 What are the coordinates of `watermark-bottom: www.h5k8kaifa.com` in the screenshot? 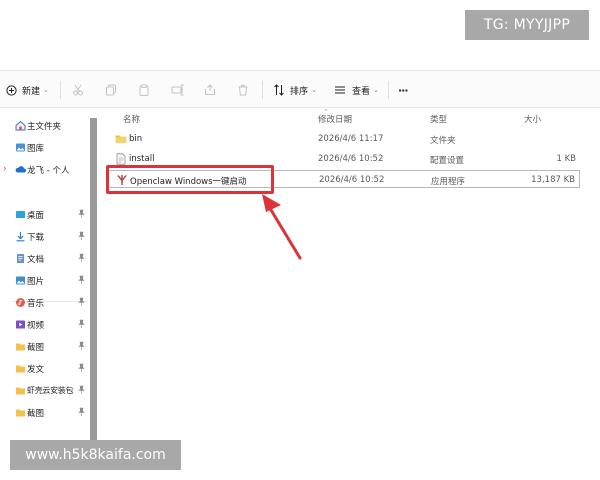 It's located at (95, 455).